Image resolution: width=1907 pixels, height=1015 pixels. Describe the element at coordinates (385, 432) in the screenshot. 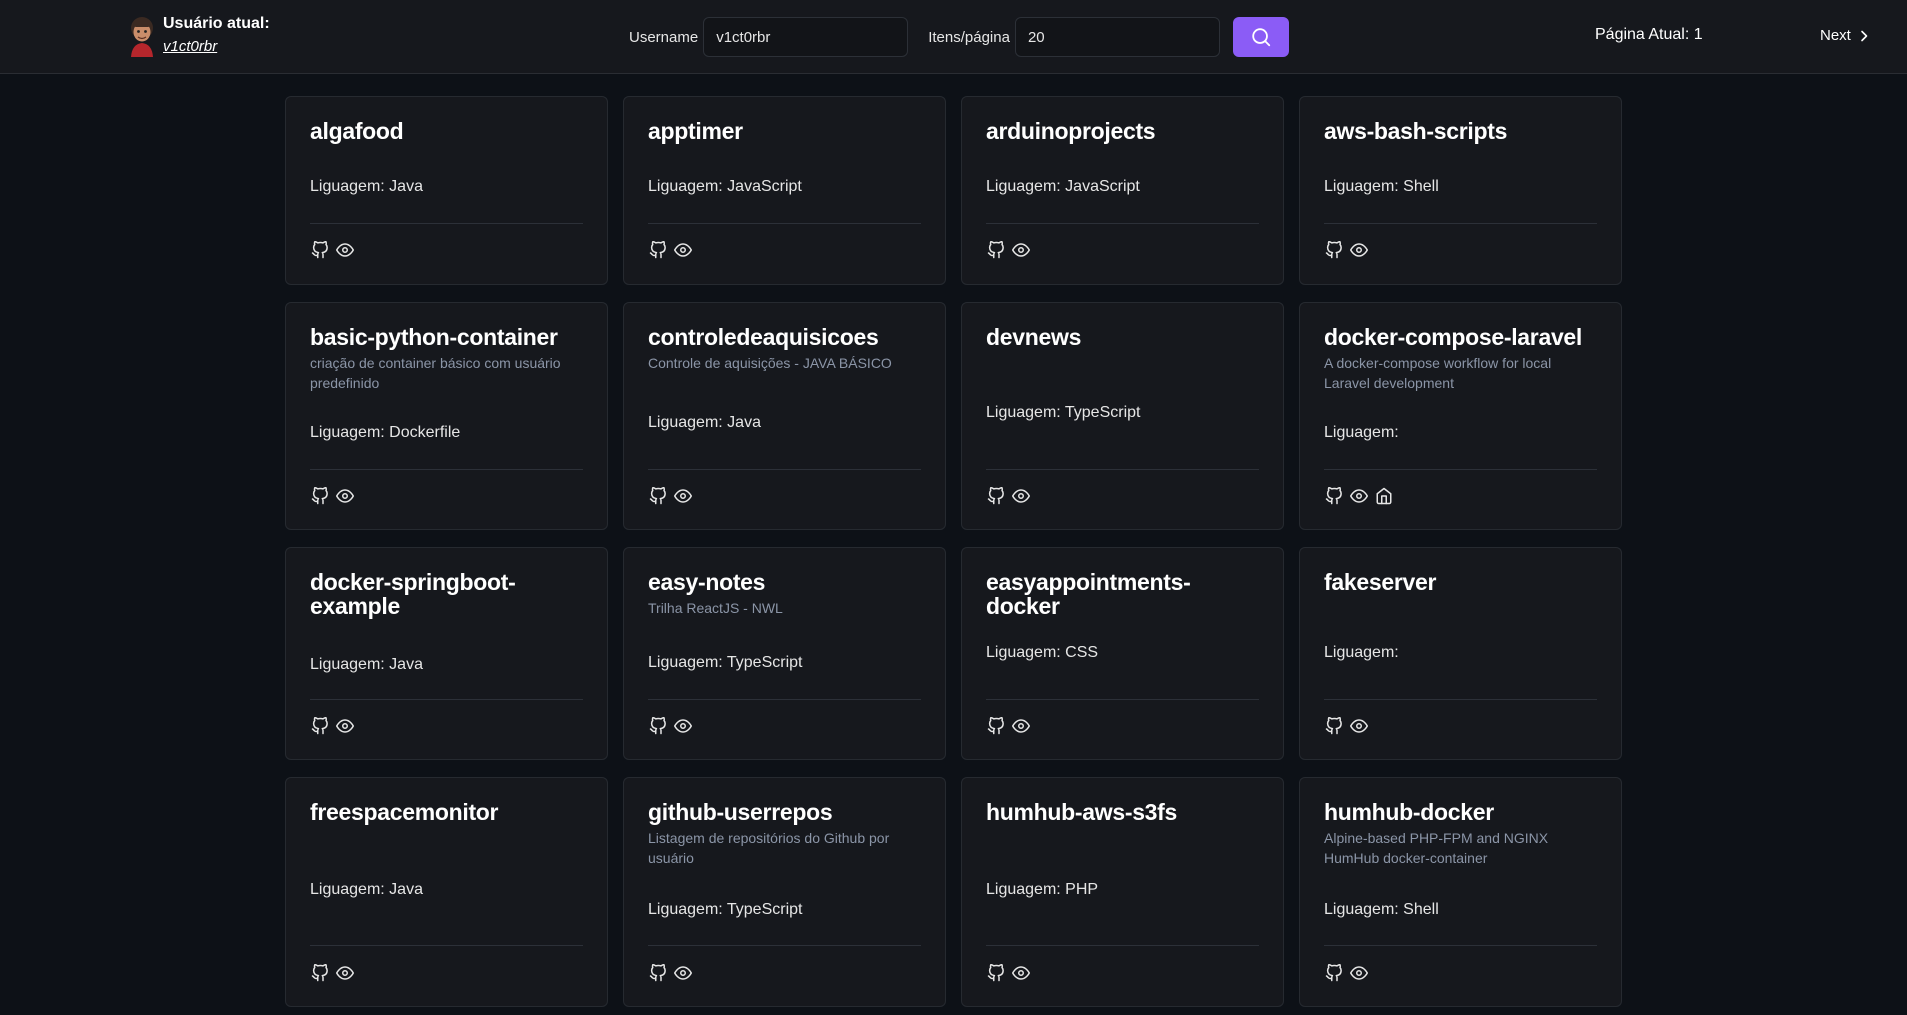

I see `repo-language: Liguagem: Dockerfile` at that location.